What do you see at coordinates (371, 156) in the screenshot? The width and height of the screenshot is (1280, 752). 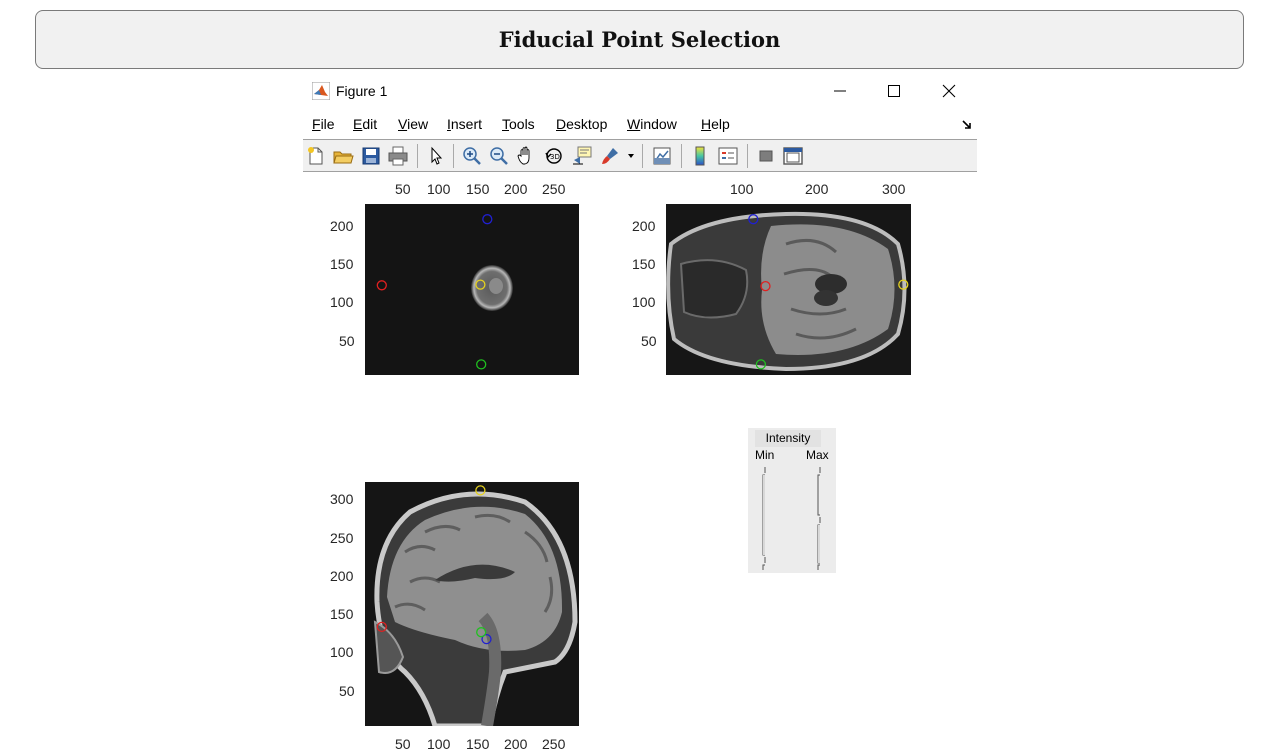 I see `save-icon` at bounding box center [371, 156].